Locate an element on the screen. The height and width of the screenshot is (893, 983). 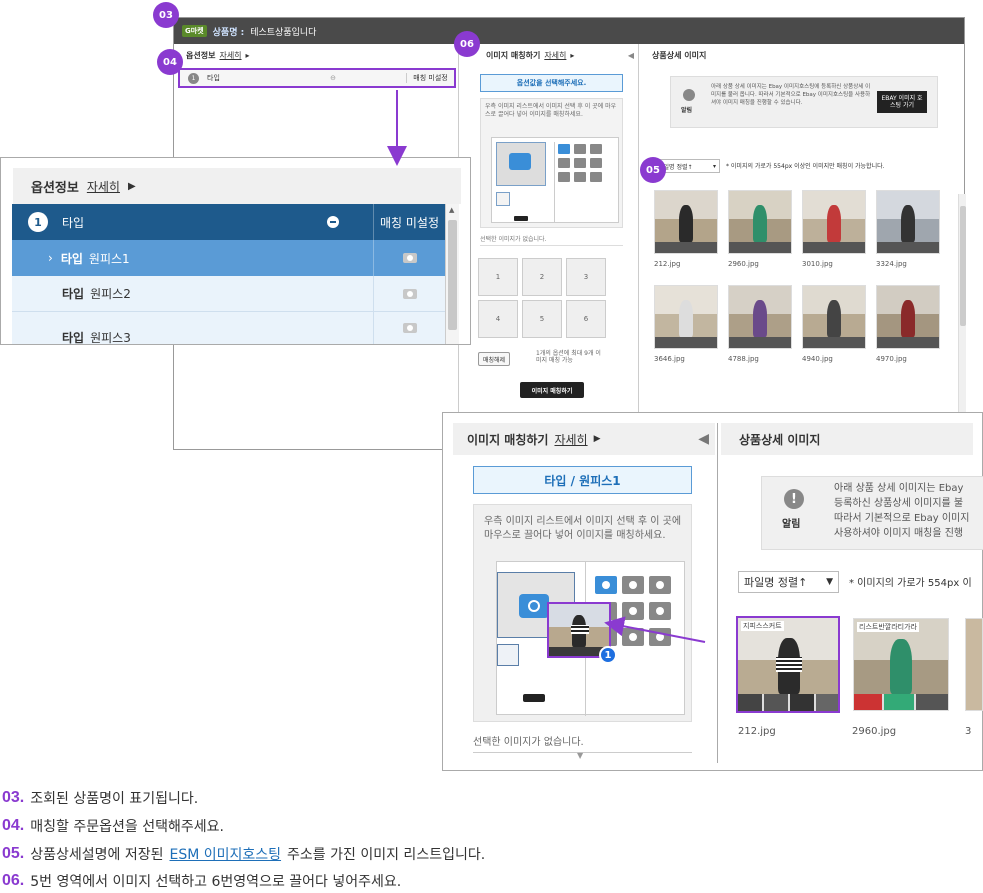
zoom-thumb-label: 2960.jpg is located at coordinates (874, 731).